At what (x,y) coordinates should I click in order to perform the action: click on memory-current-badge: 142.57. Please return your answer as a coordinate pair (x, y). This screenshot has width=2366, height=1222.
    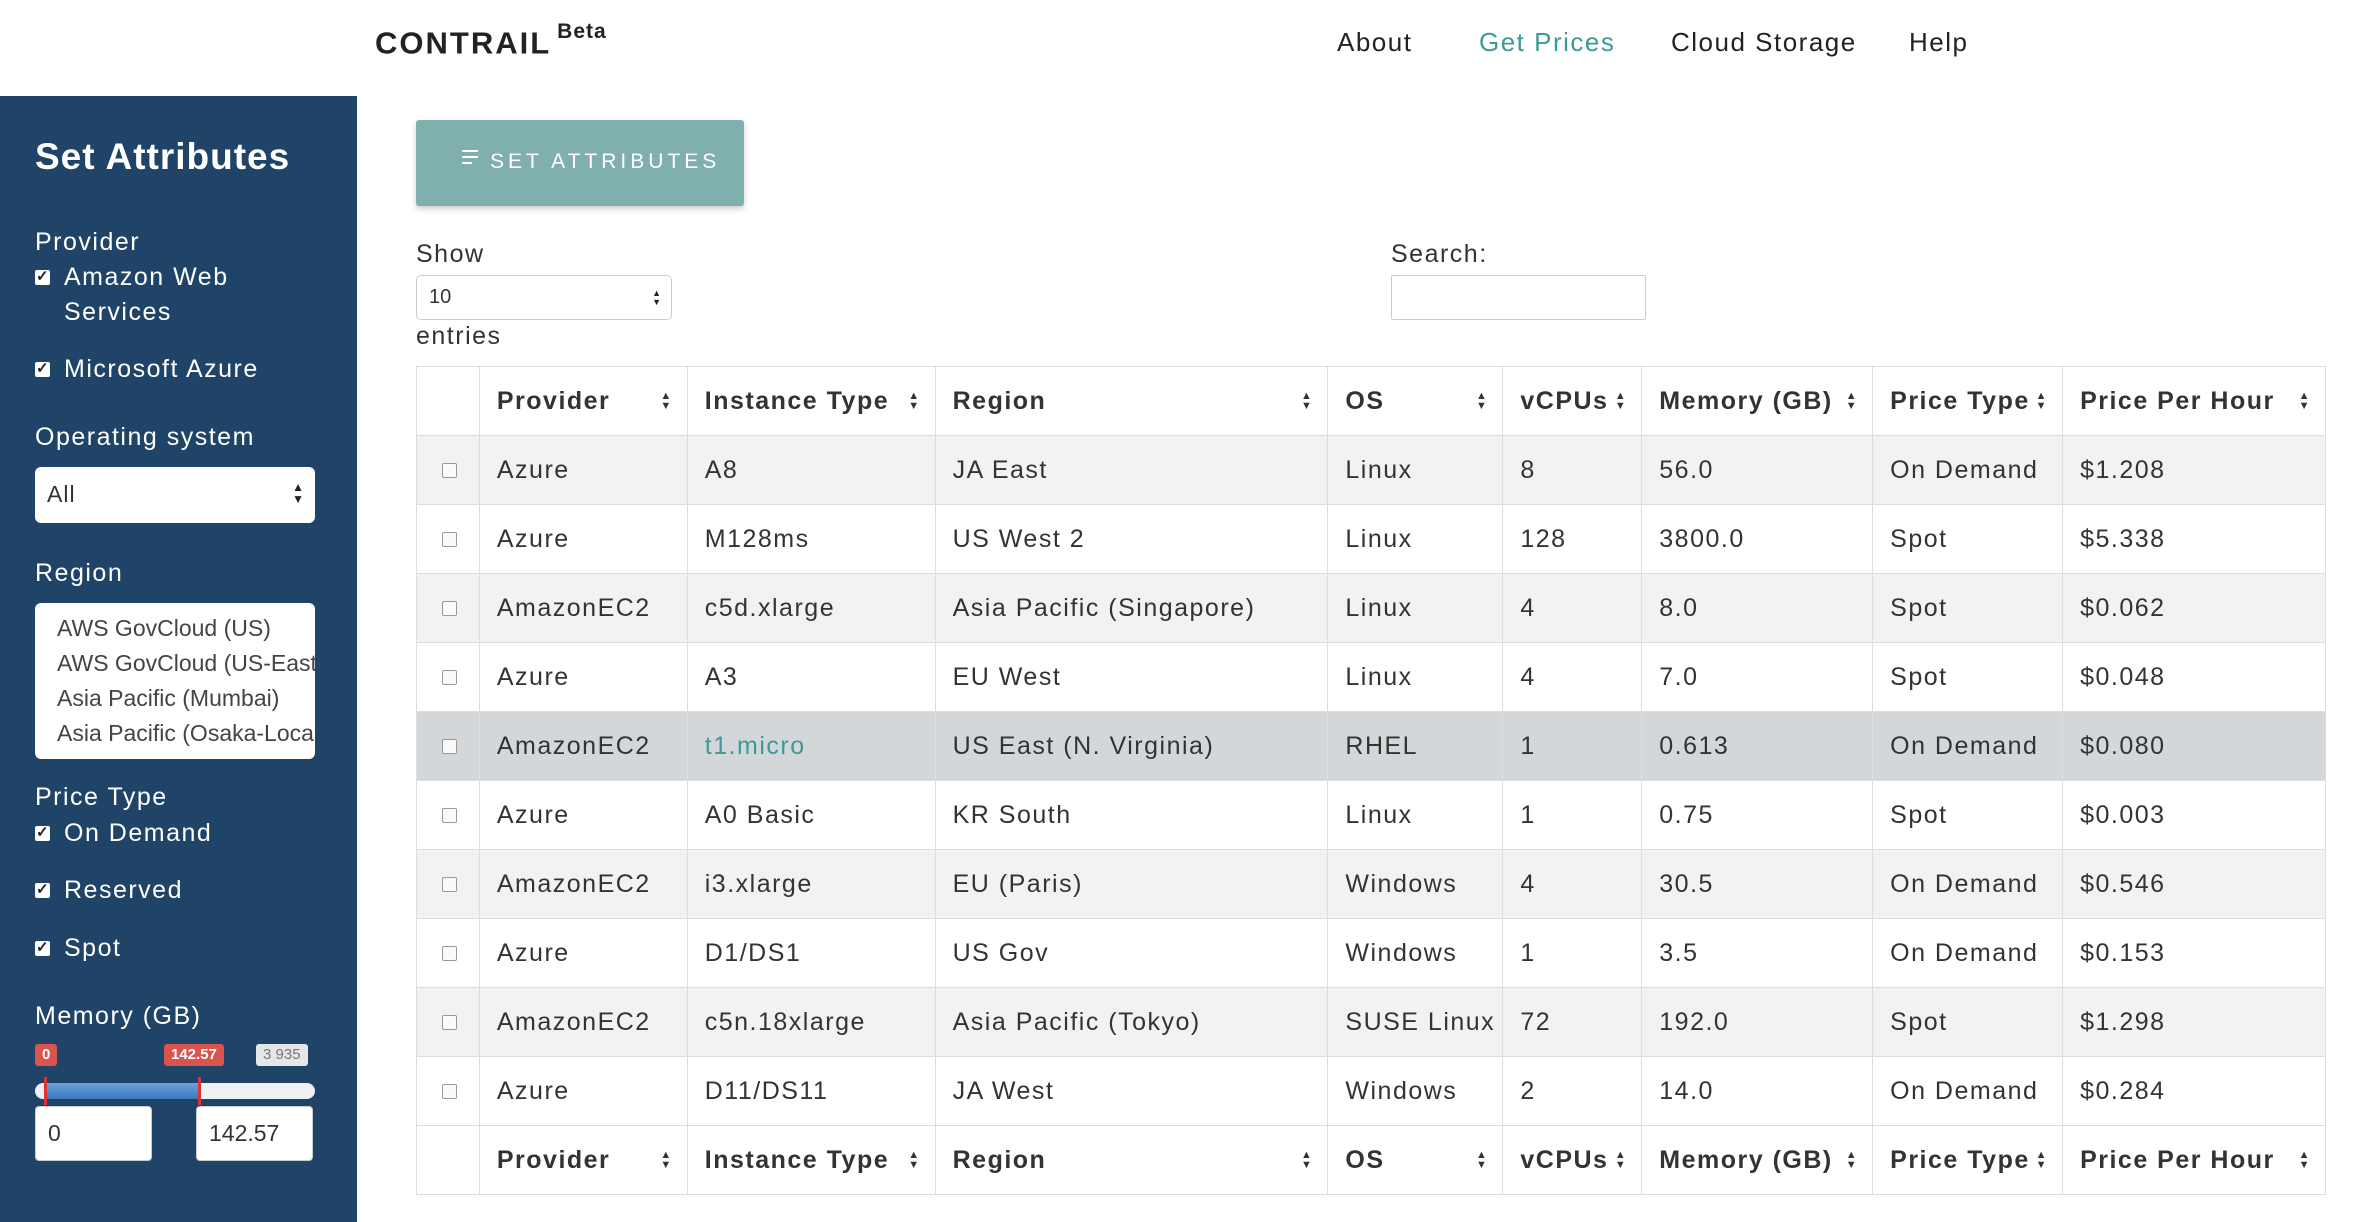
    Looking at the image, I should click on (194, 1055).